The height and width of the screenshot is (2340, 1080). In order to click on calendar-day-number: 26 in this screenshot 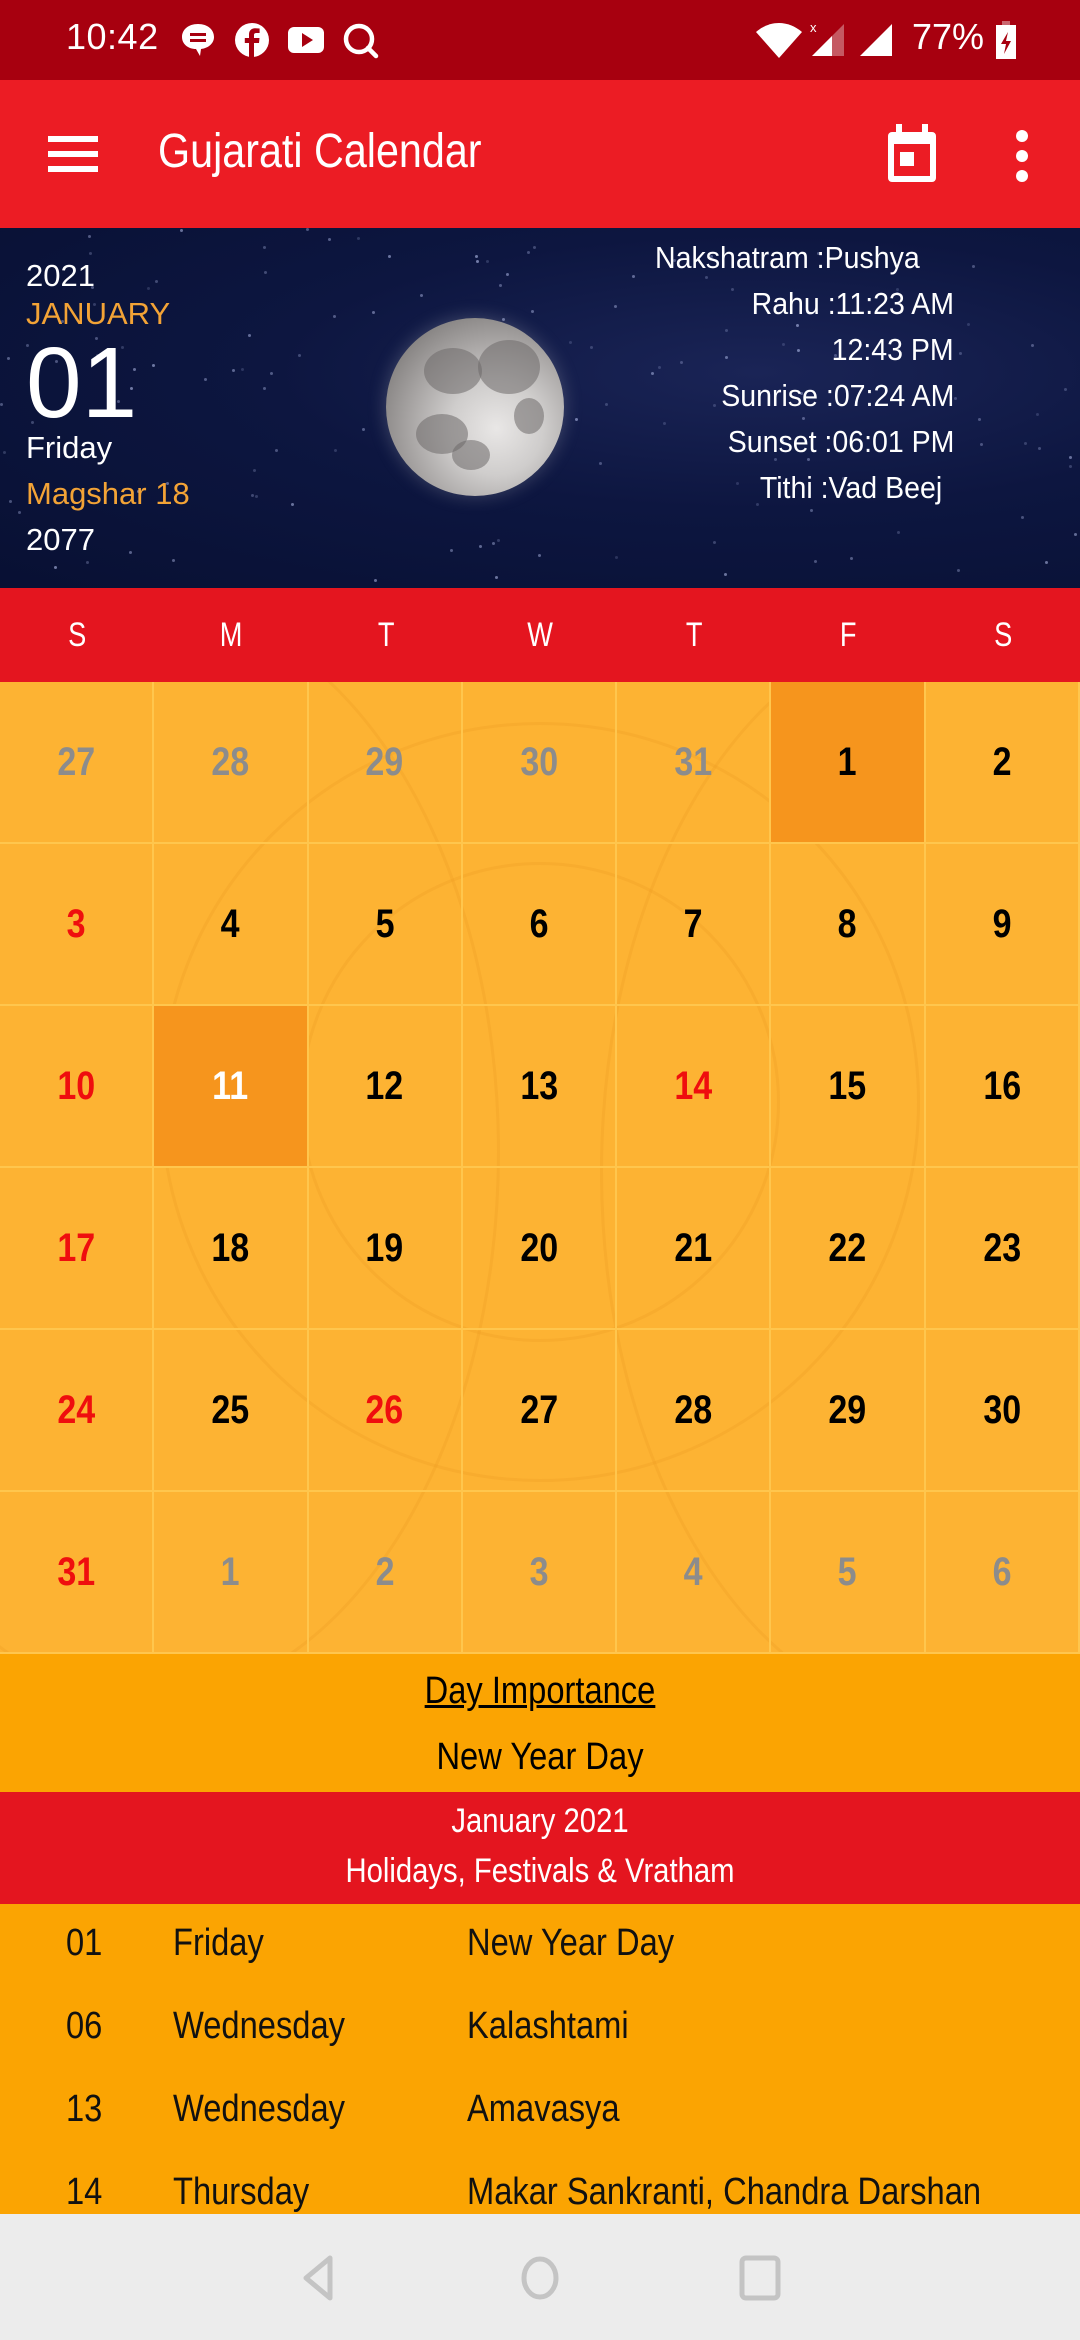, I will do `click(384, 1409)`.